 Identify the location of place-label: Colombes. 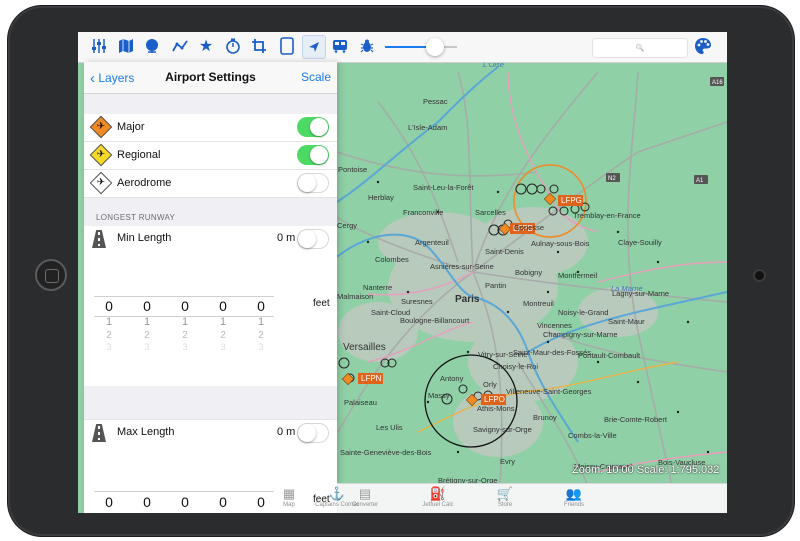
(392, 259).